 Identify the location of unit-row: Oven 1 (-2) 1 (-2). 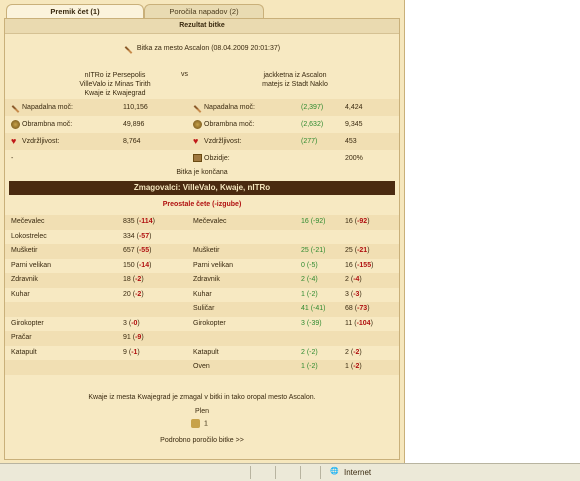
(202, 367).